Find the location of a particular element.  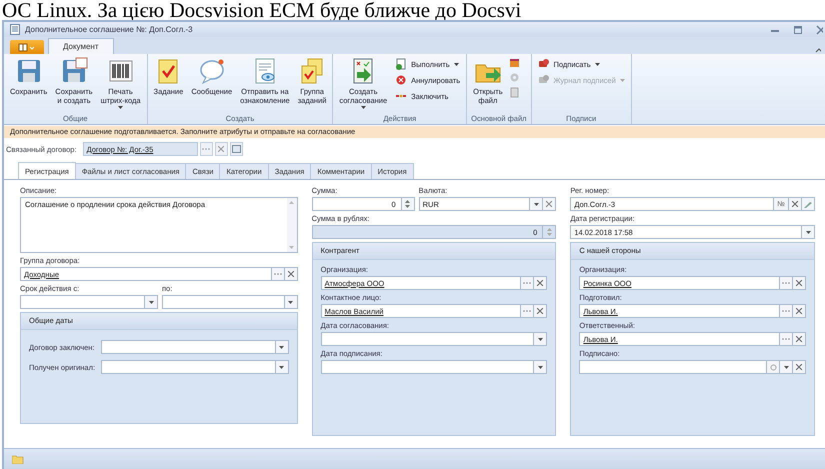

box-icon is located at coordinates (514, 62).